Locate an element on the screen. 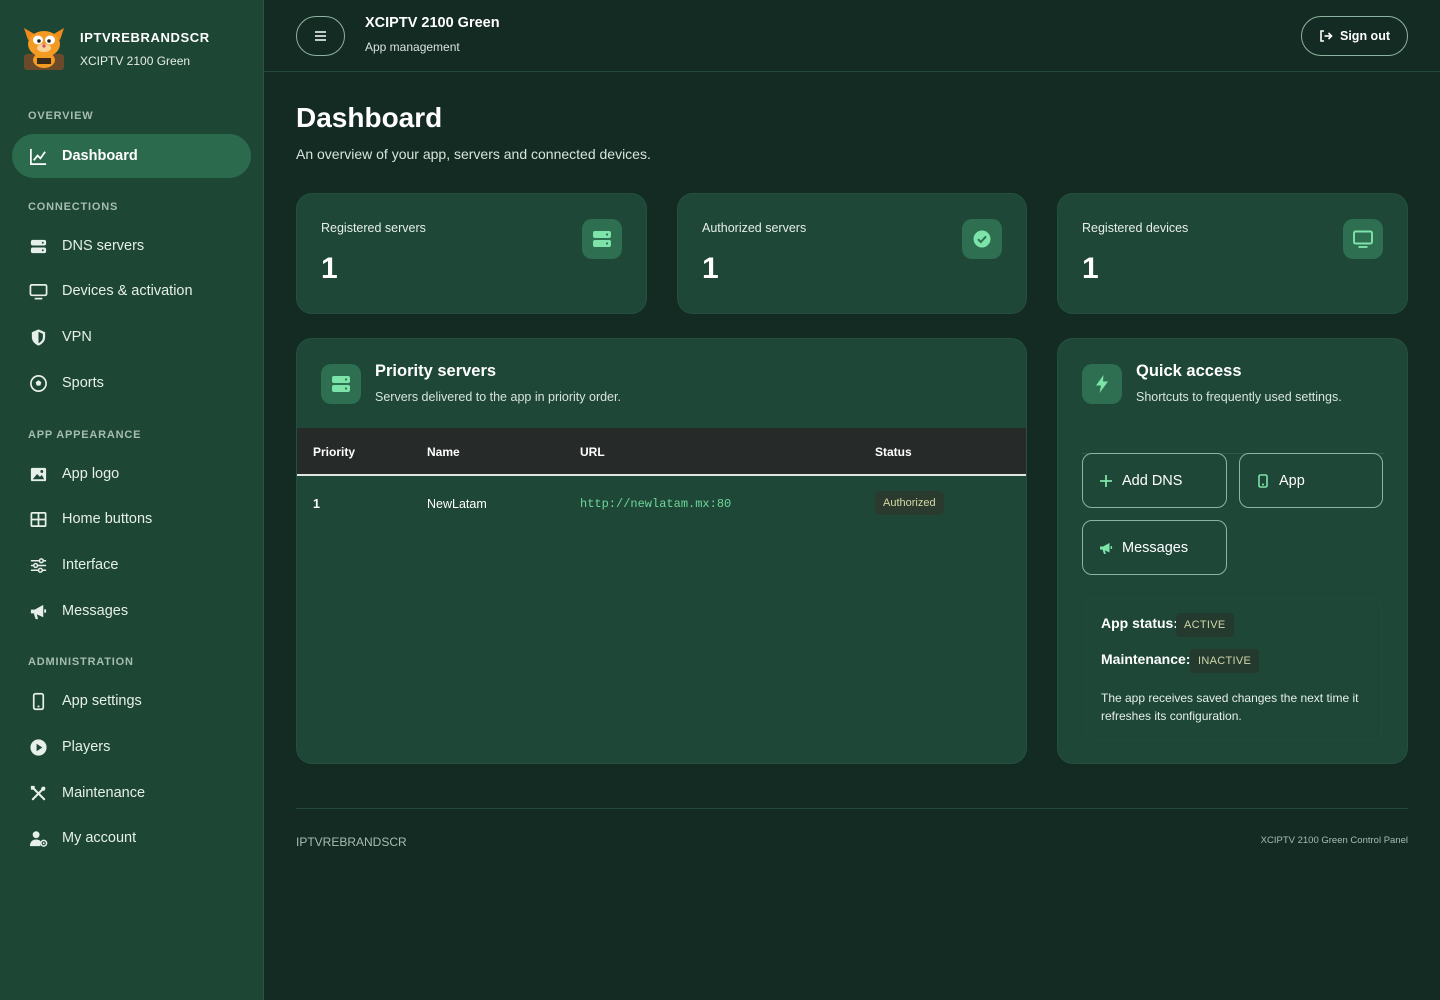  app-status-label: App status: is located at coordinates (1139, 623).